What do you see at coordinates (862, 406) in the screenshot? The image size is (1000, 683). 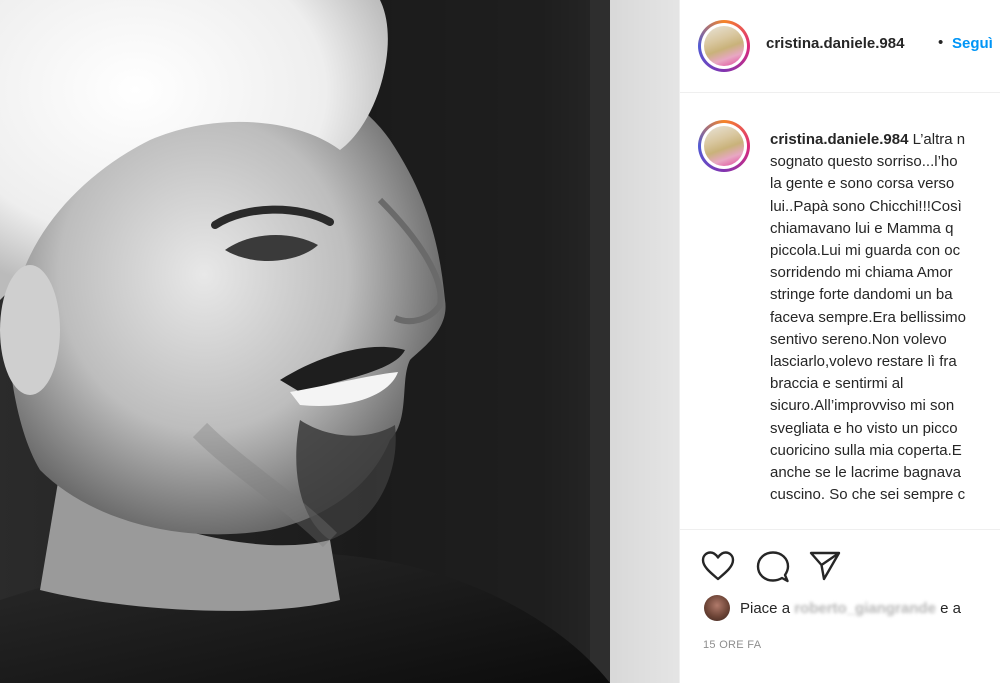 I see `caption-line: sicuro.All’improvviso mi son` at bounding box center [862, 406].